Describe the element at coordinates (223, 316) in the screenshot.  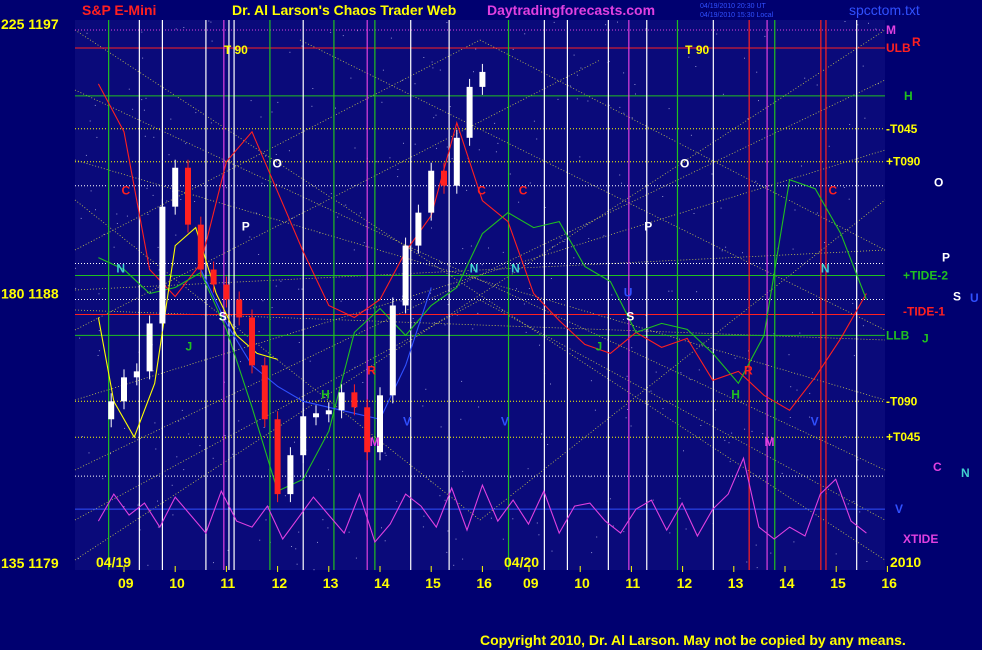
I see `plot-letter: S` at that location.